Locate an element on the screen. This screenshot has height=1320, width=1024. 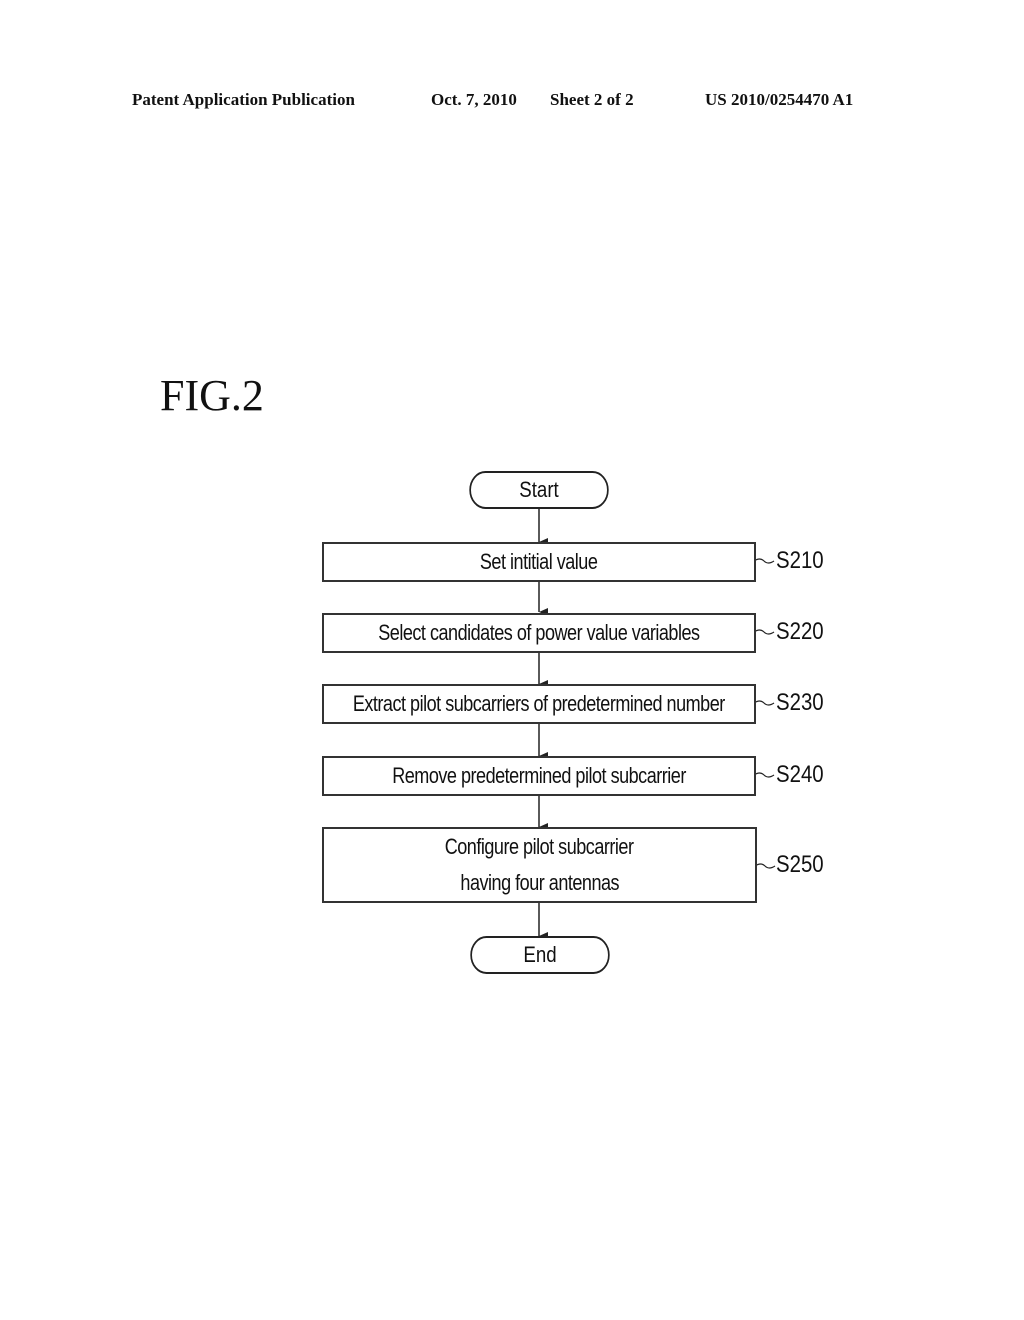
step-box-s210: Set intitial value is located at coordinates (539, 562).